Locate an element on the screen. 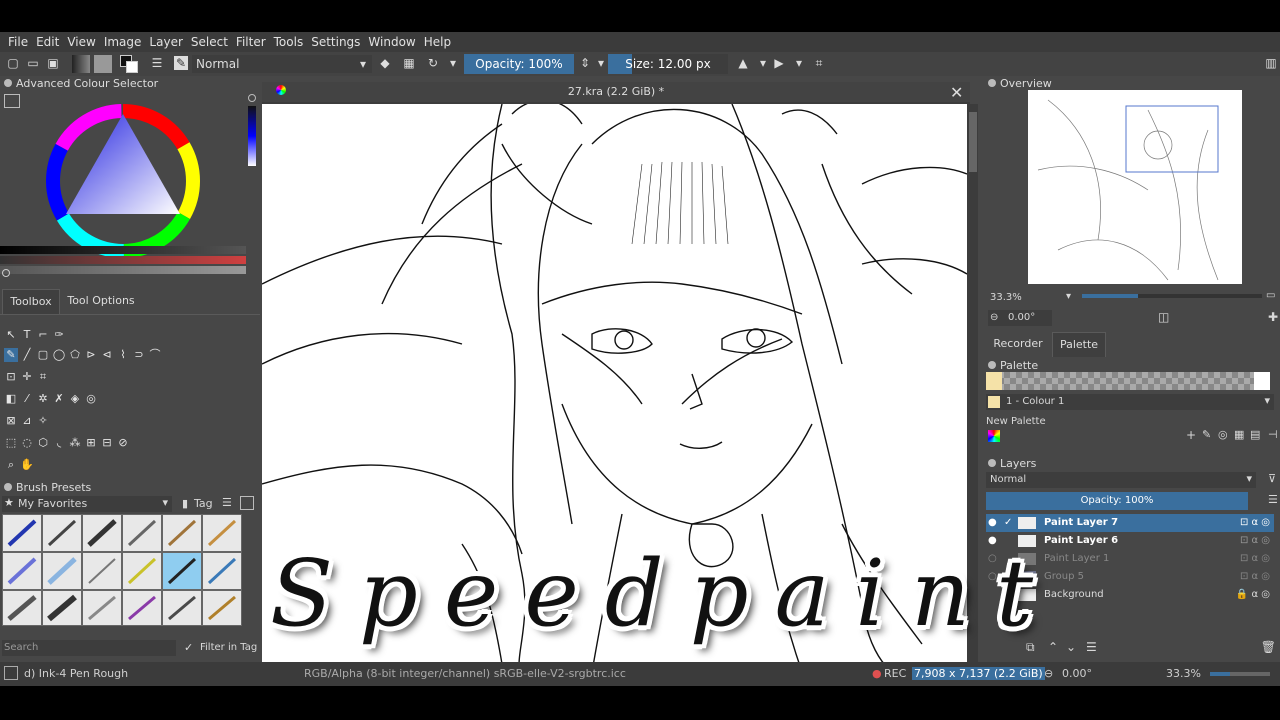 This screenshot has height=720, width=1280. text-tool-icon: T is located at coordinates (27, 335).